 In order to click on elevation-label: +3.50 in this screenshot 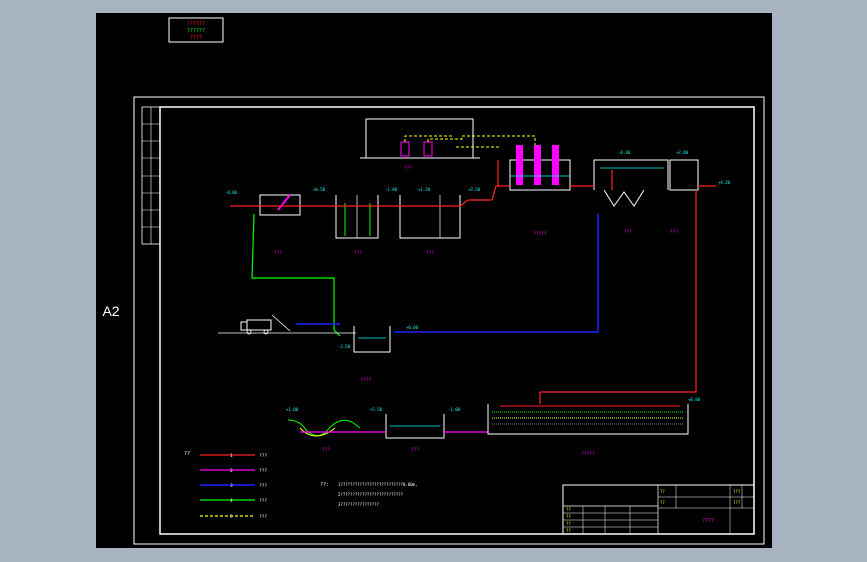, I will do `click(474, 189)`.